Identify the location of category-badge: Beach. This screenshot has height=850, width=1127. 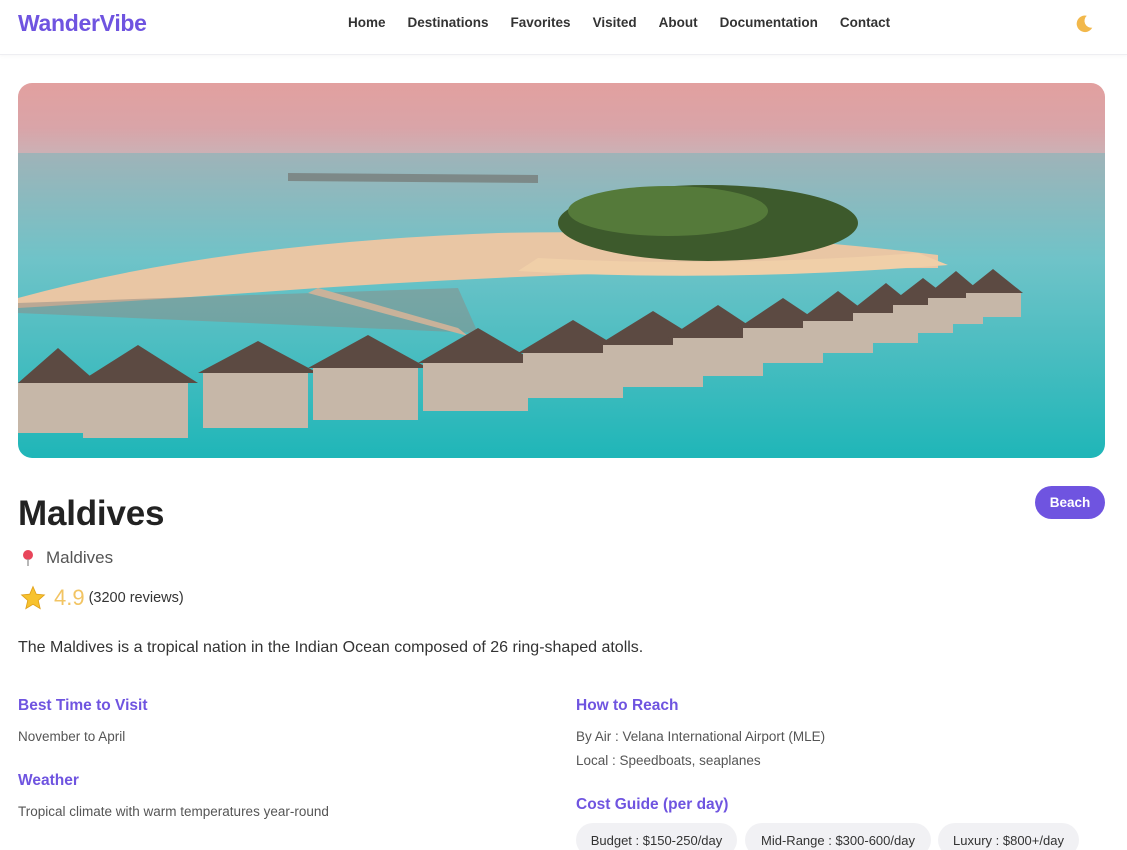
(1070, 502).